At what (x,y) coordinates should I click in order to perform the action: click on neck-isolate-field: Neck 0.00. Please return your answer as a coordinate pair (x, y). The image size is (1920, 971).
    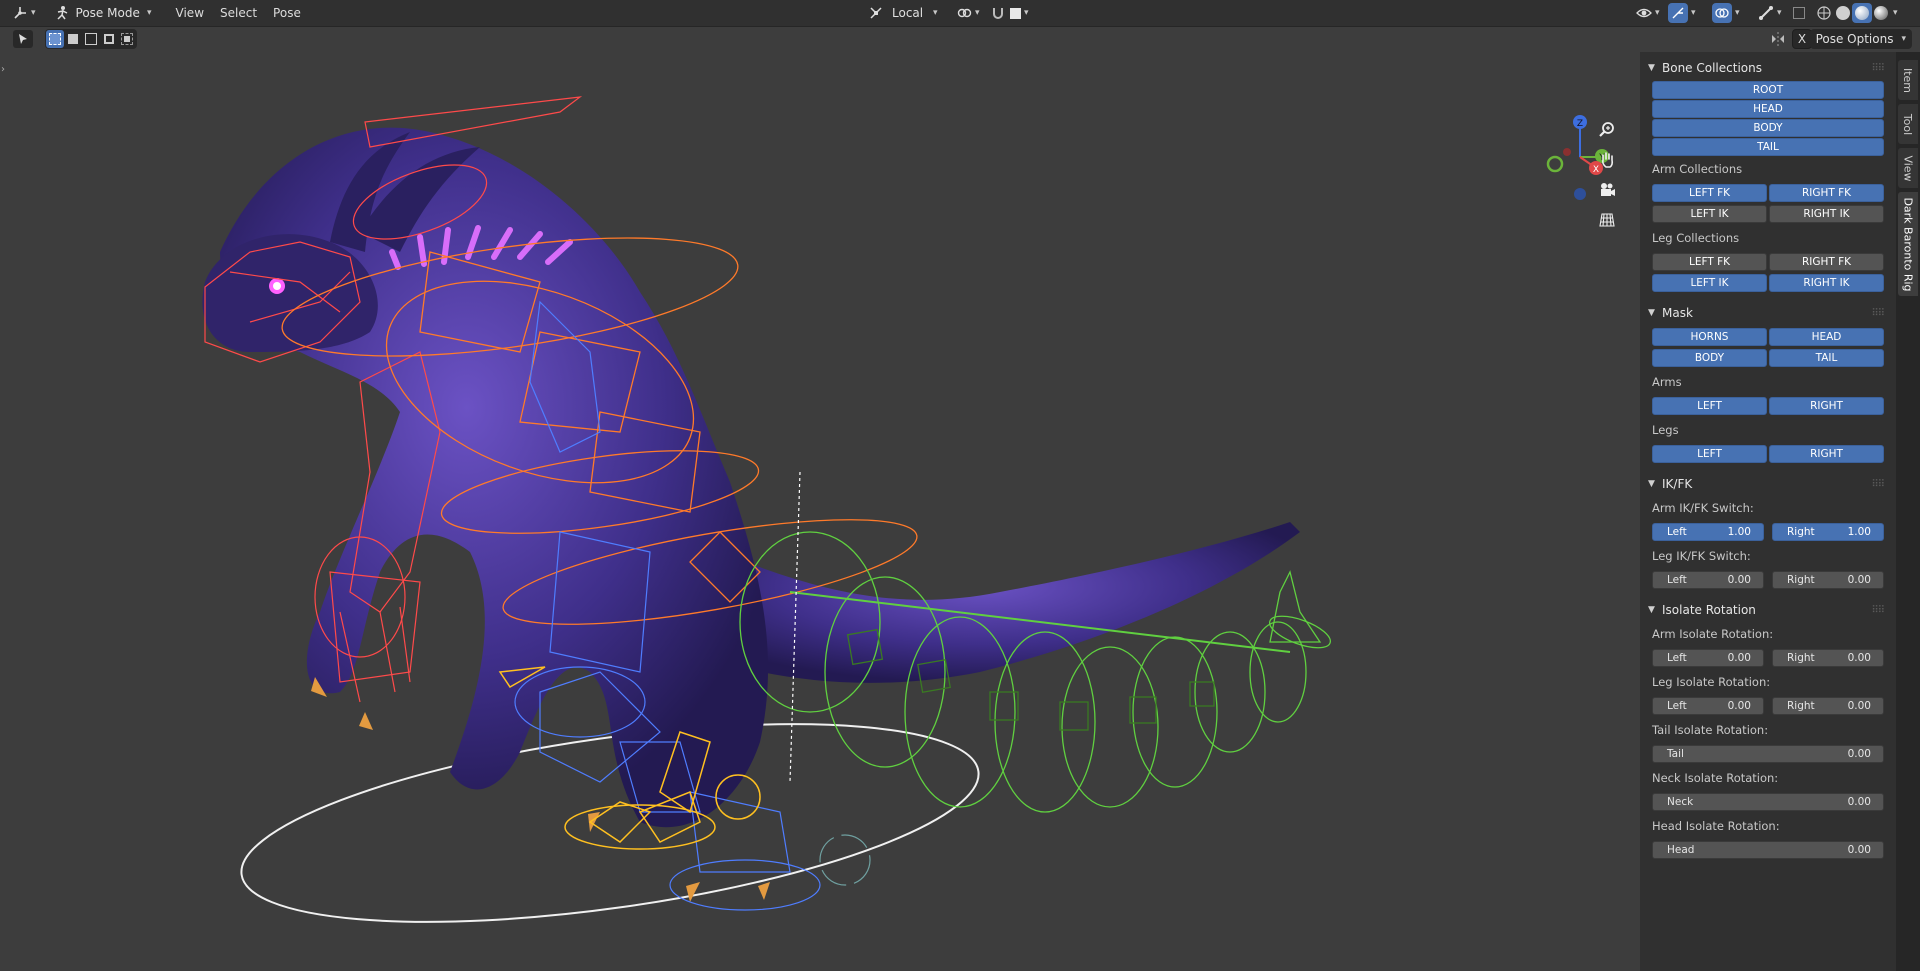
    Looking at the image, I should click on (1768, 802).